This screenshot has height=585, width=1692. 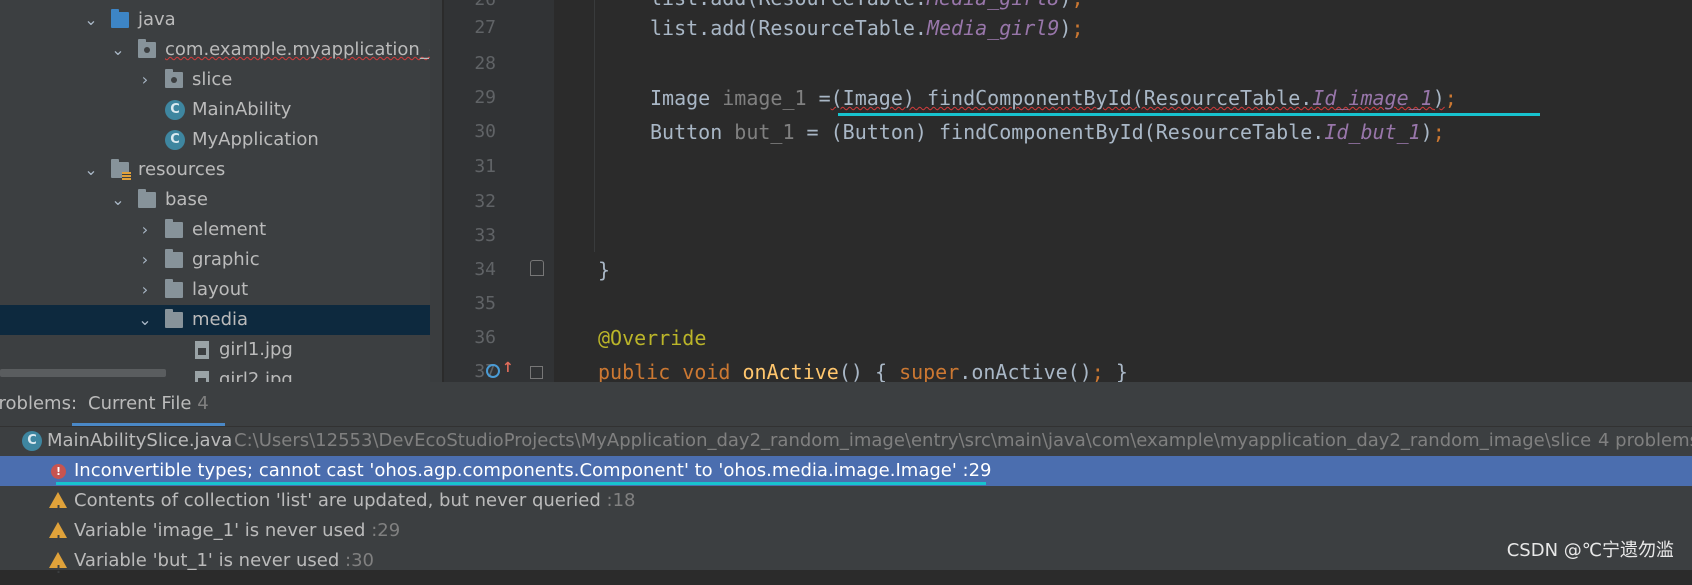 What do you see at coordinates (39, 403) in the screenshot?
I see `problems-label: Problems:` at bounding box center [39, 403].